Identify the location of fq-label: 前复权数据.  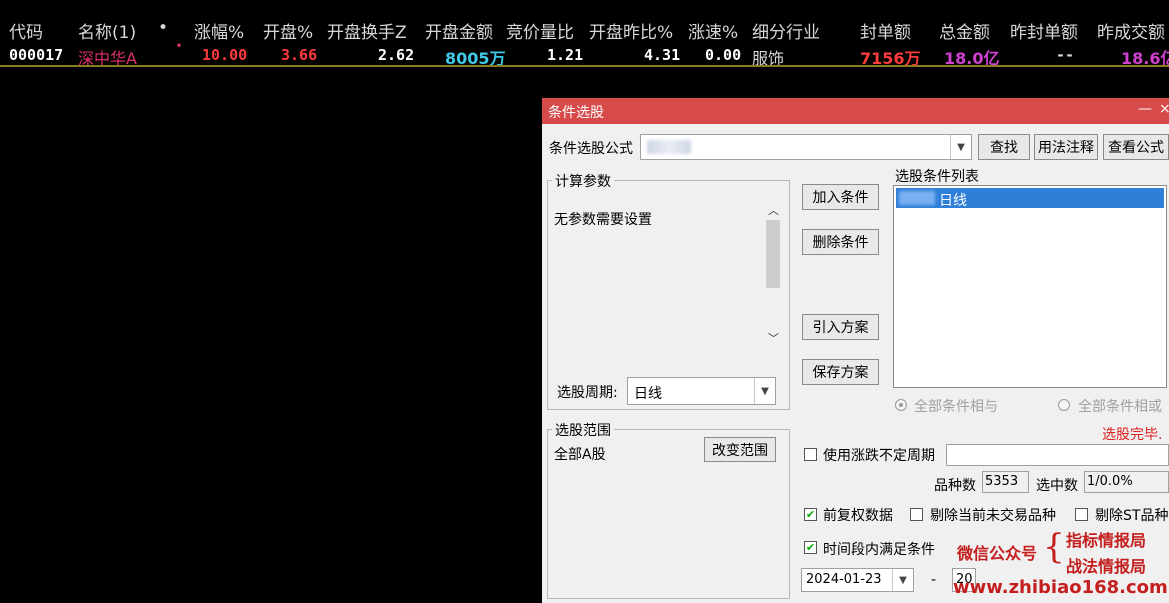
(858, 516).